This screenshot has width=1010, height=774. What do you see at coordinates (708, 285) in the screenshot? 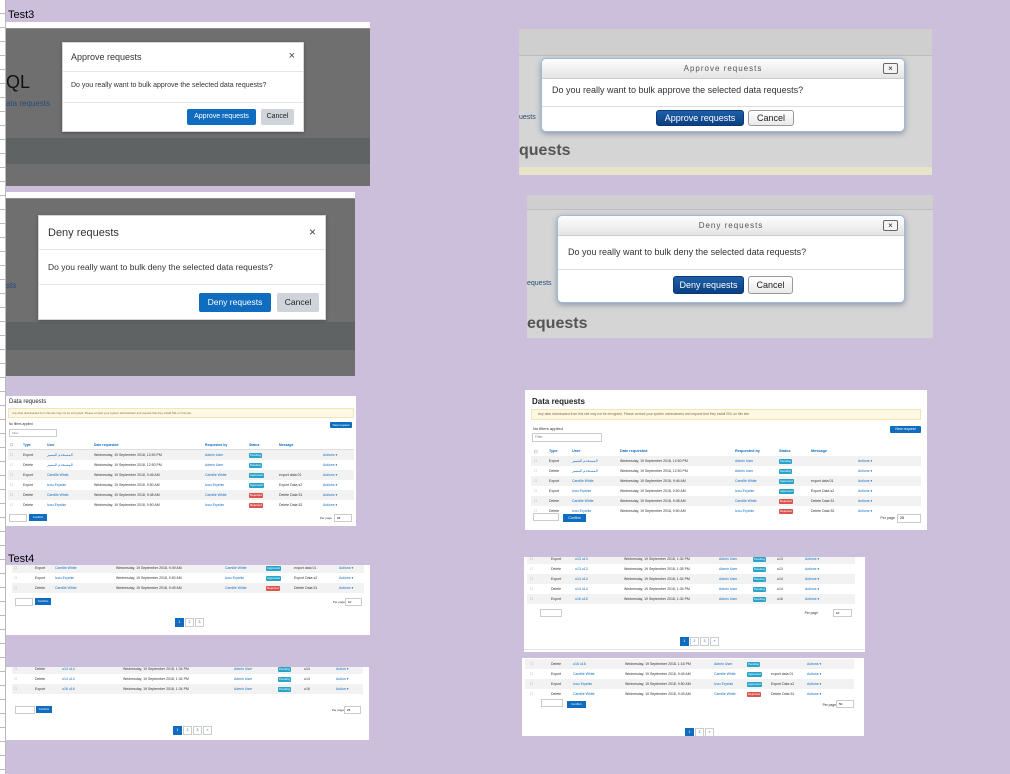
I see `deny-requests-button: Deny requests` at bounding box center [708, 285].